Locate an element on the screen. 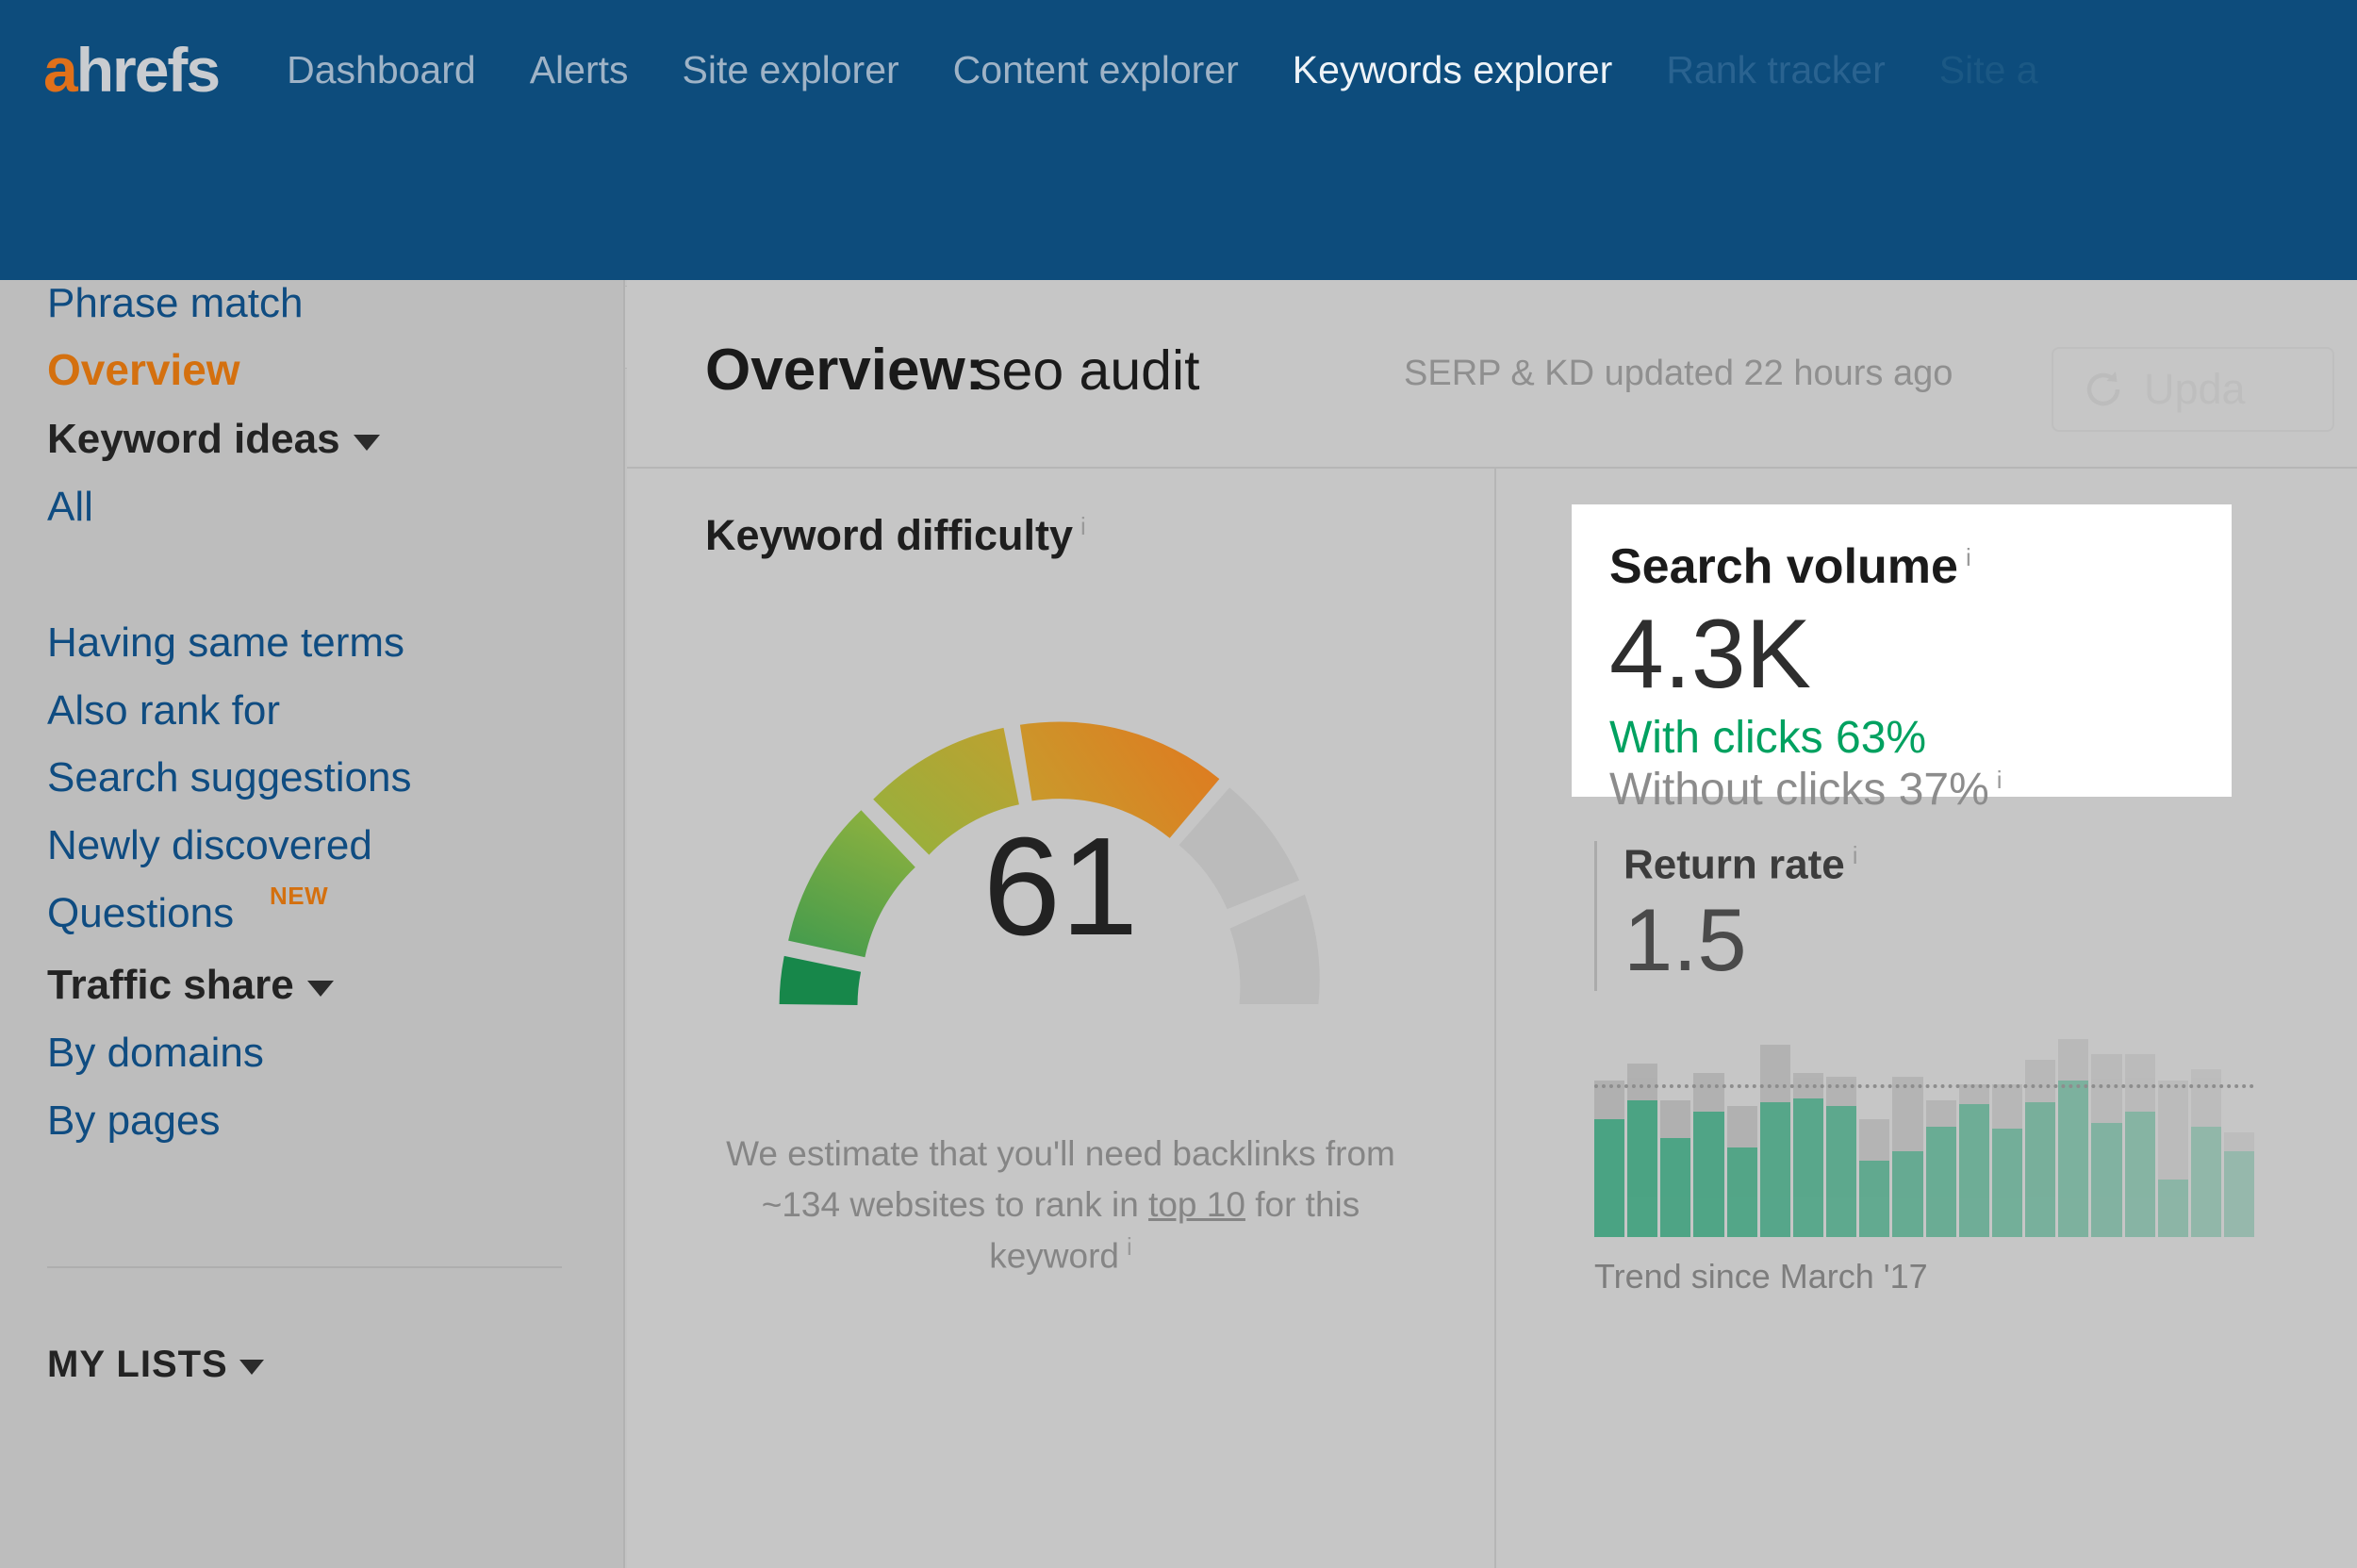  sidebar-group-traffic-share: Traffic share is located at coordinates (190, 986).